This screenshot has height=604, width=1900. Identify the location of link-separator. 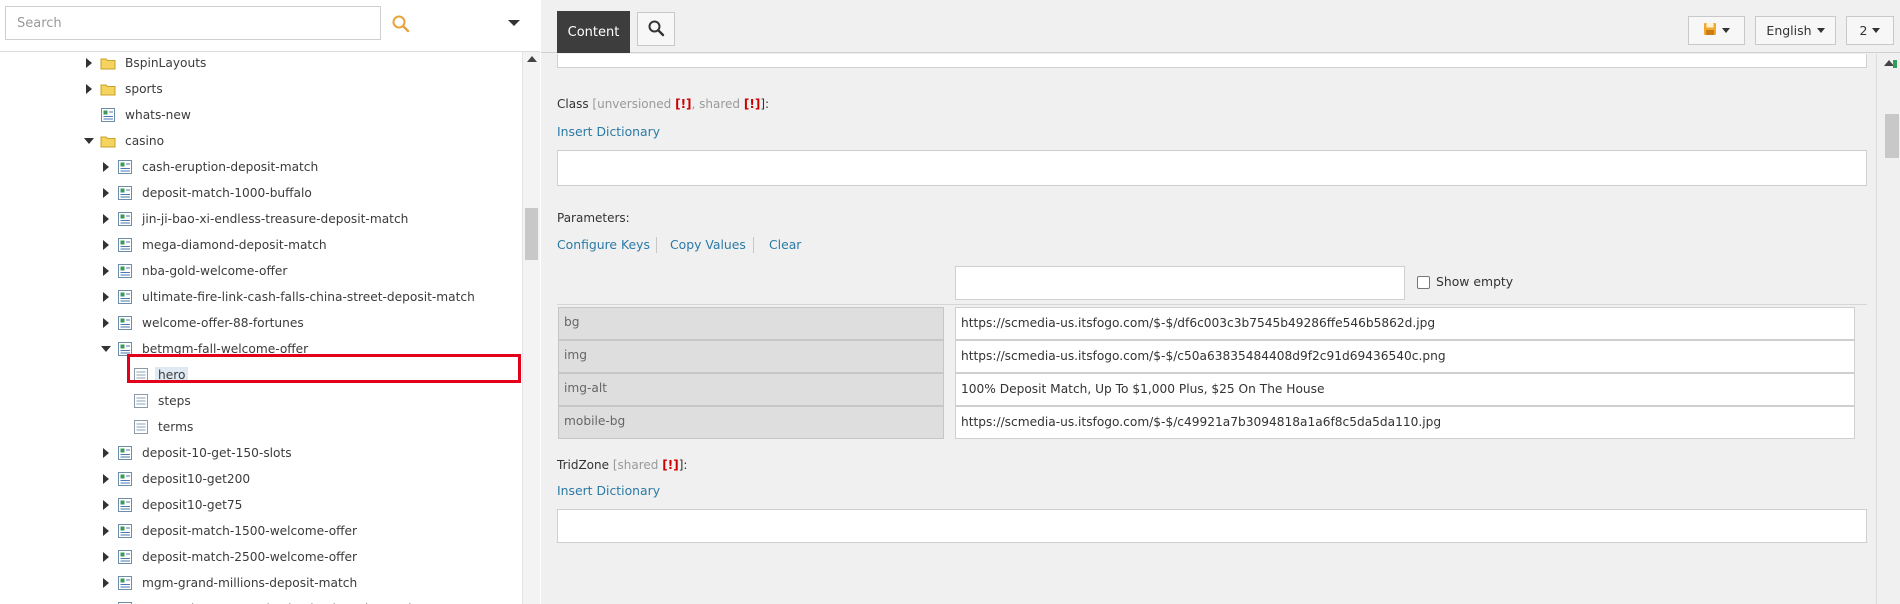
(656, 245).